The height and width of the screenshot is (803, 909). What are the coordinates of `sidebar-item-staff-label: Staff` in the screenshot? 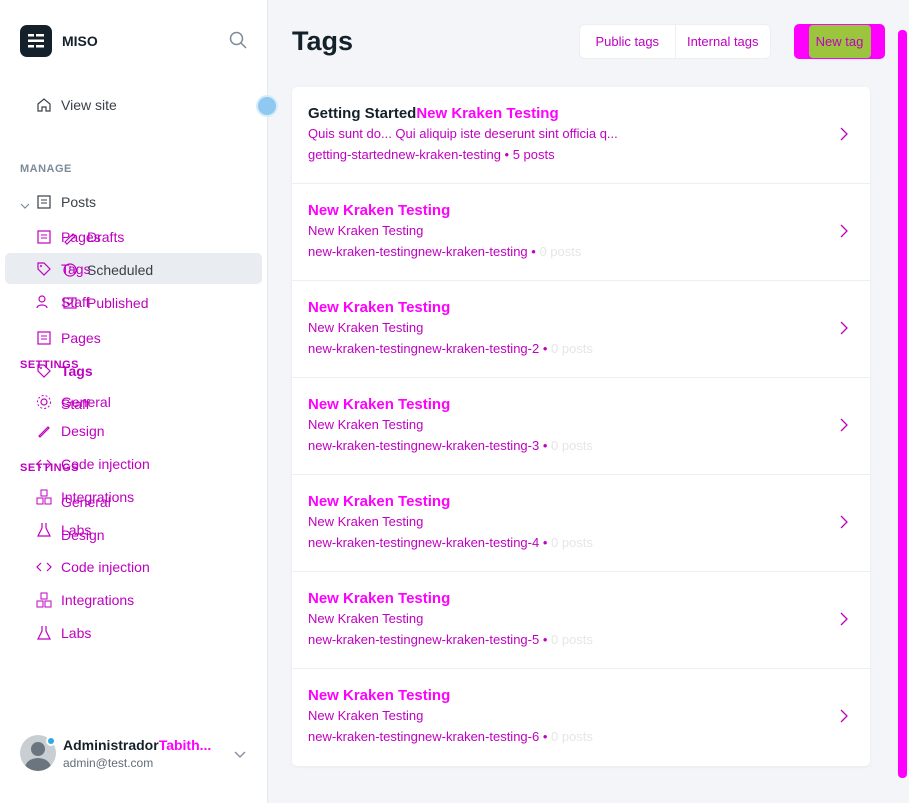 It's located at (75, 404).